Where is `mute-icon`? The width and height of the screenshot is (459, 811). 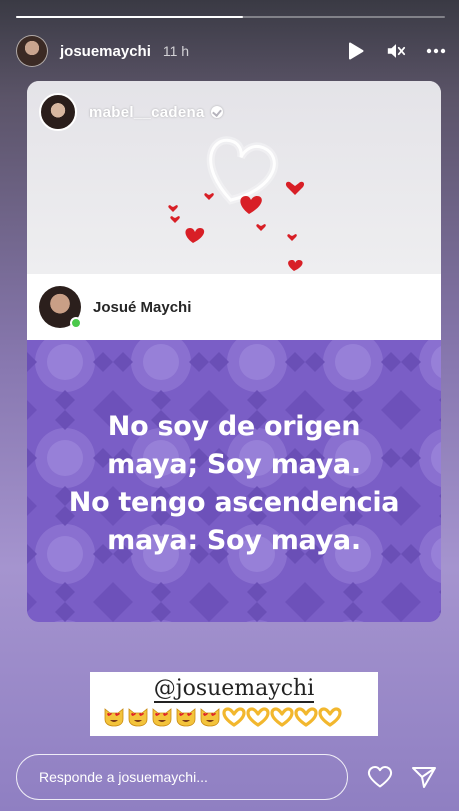 mute-icon is located at coordinates (396, 51).